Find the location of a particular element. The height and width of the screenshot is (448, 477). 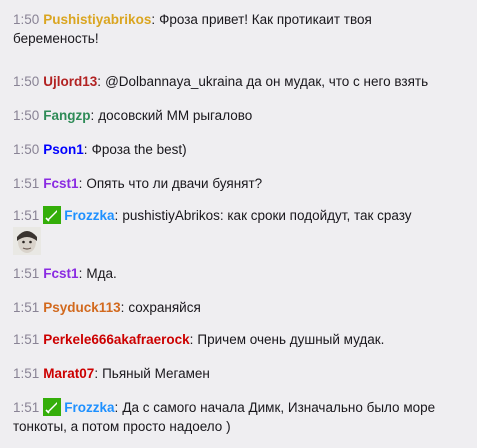

username: Fangzp is located at coordinates (66, 115).